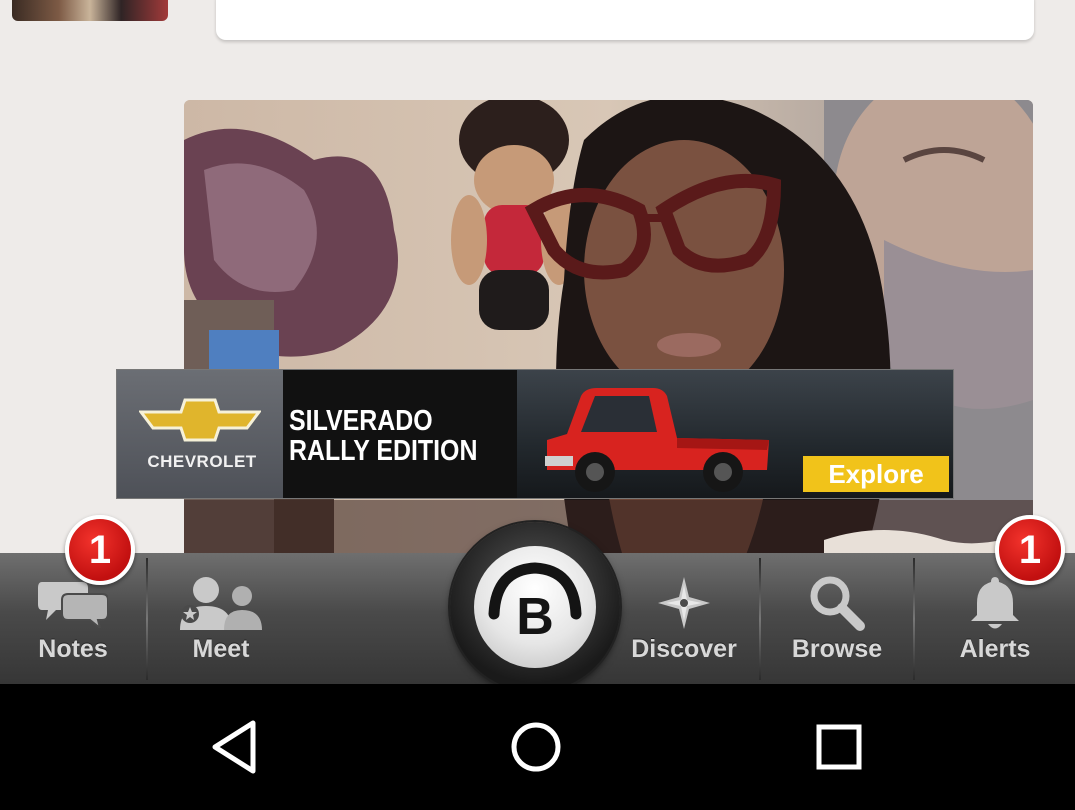  What do you see at coordinates (100, 550) in the screenshot?
I see `notes-notification-badge: 1` at bounding box center [100, 550].